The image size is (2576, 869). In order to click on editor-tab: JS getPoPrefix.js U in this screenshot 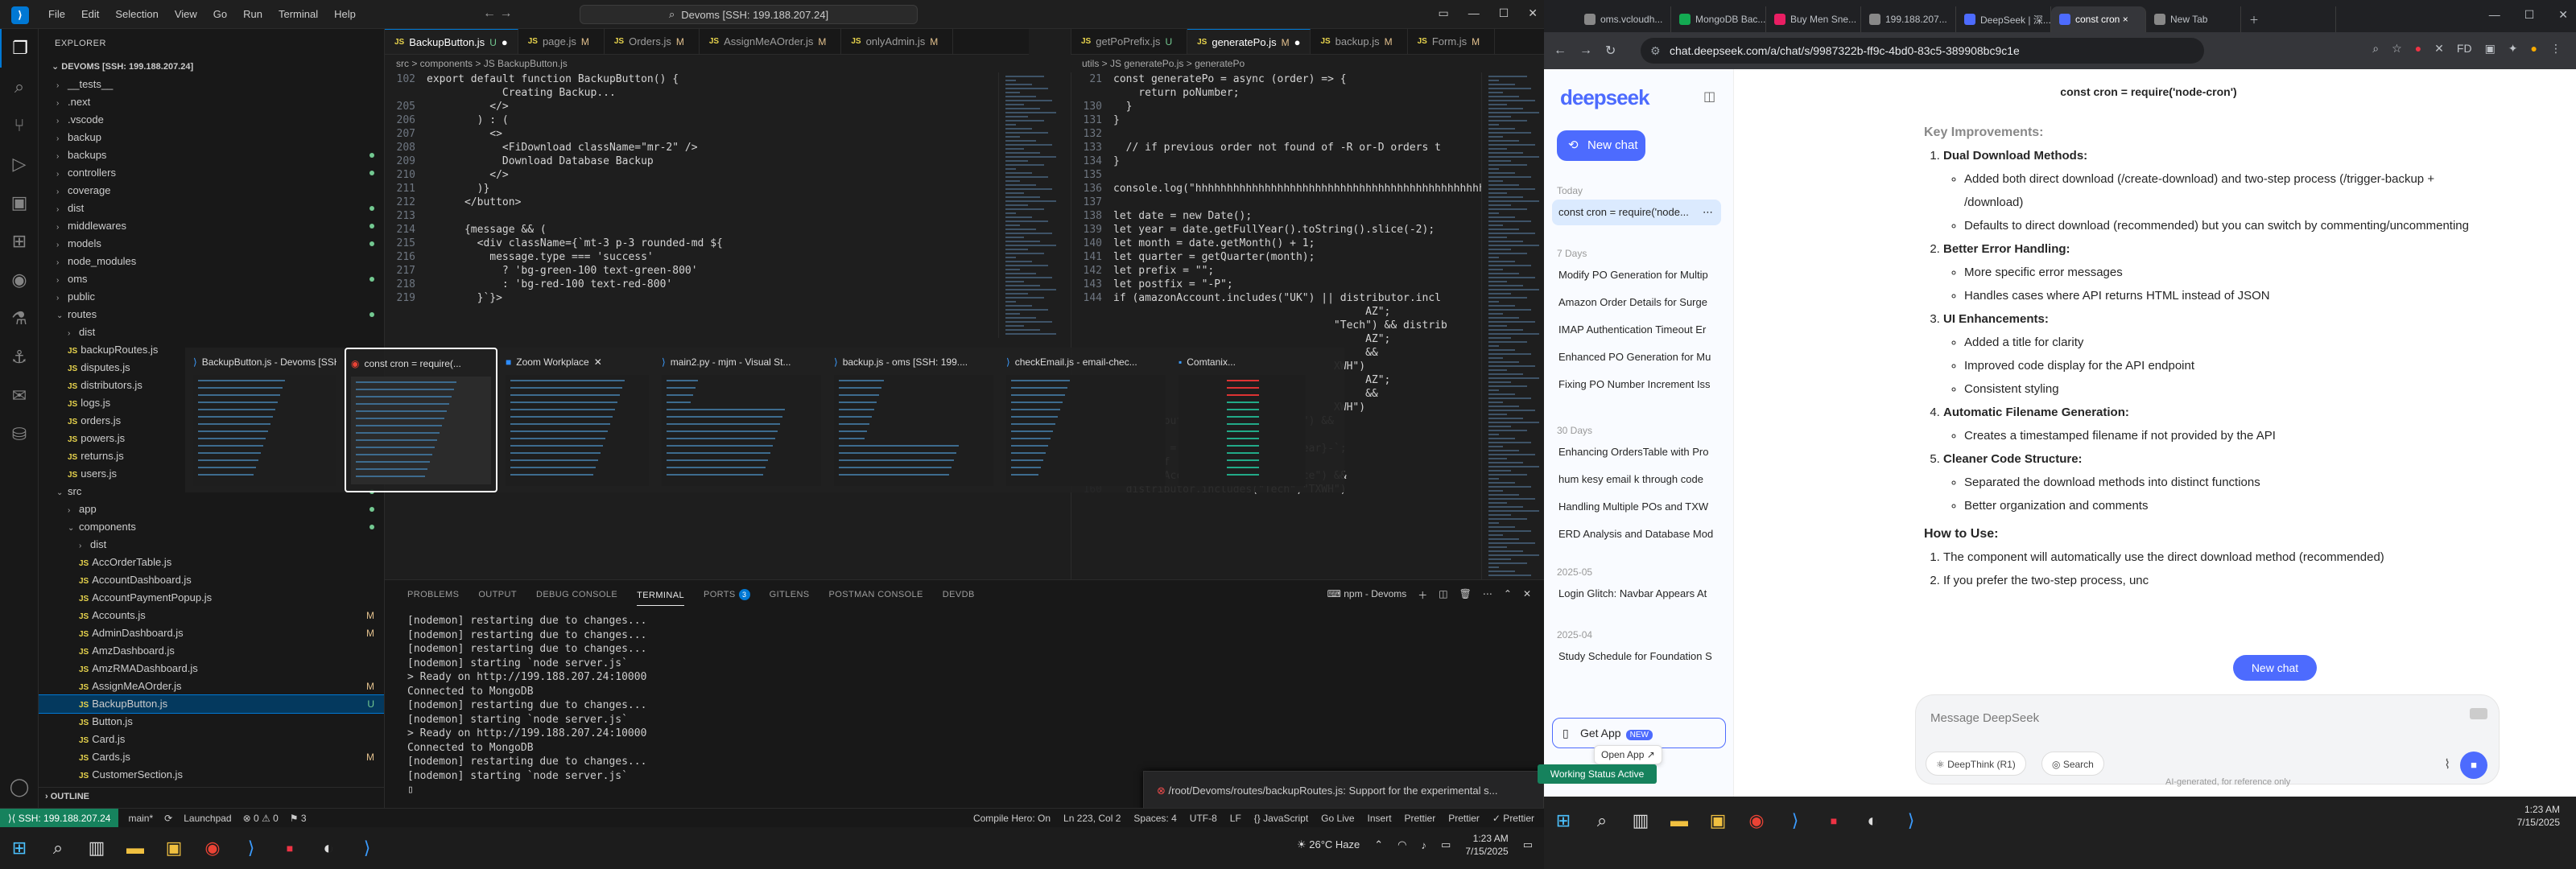, I will do `click(1129, 41)`.